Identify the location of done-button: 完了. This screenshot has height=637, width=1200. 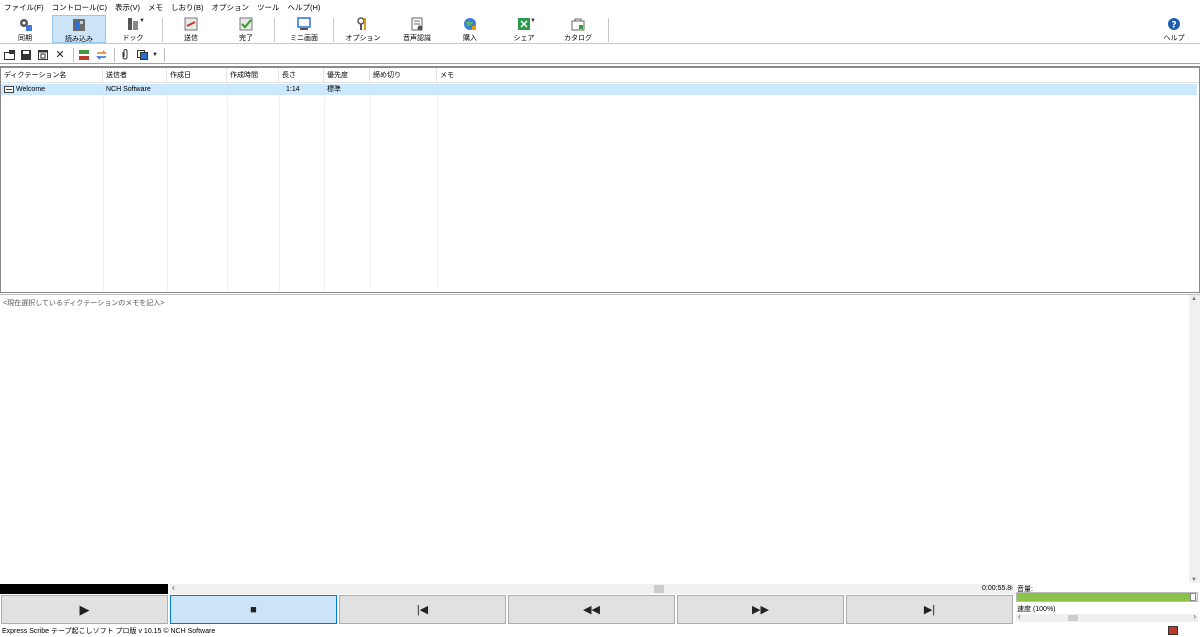
(246, 29).